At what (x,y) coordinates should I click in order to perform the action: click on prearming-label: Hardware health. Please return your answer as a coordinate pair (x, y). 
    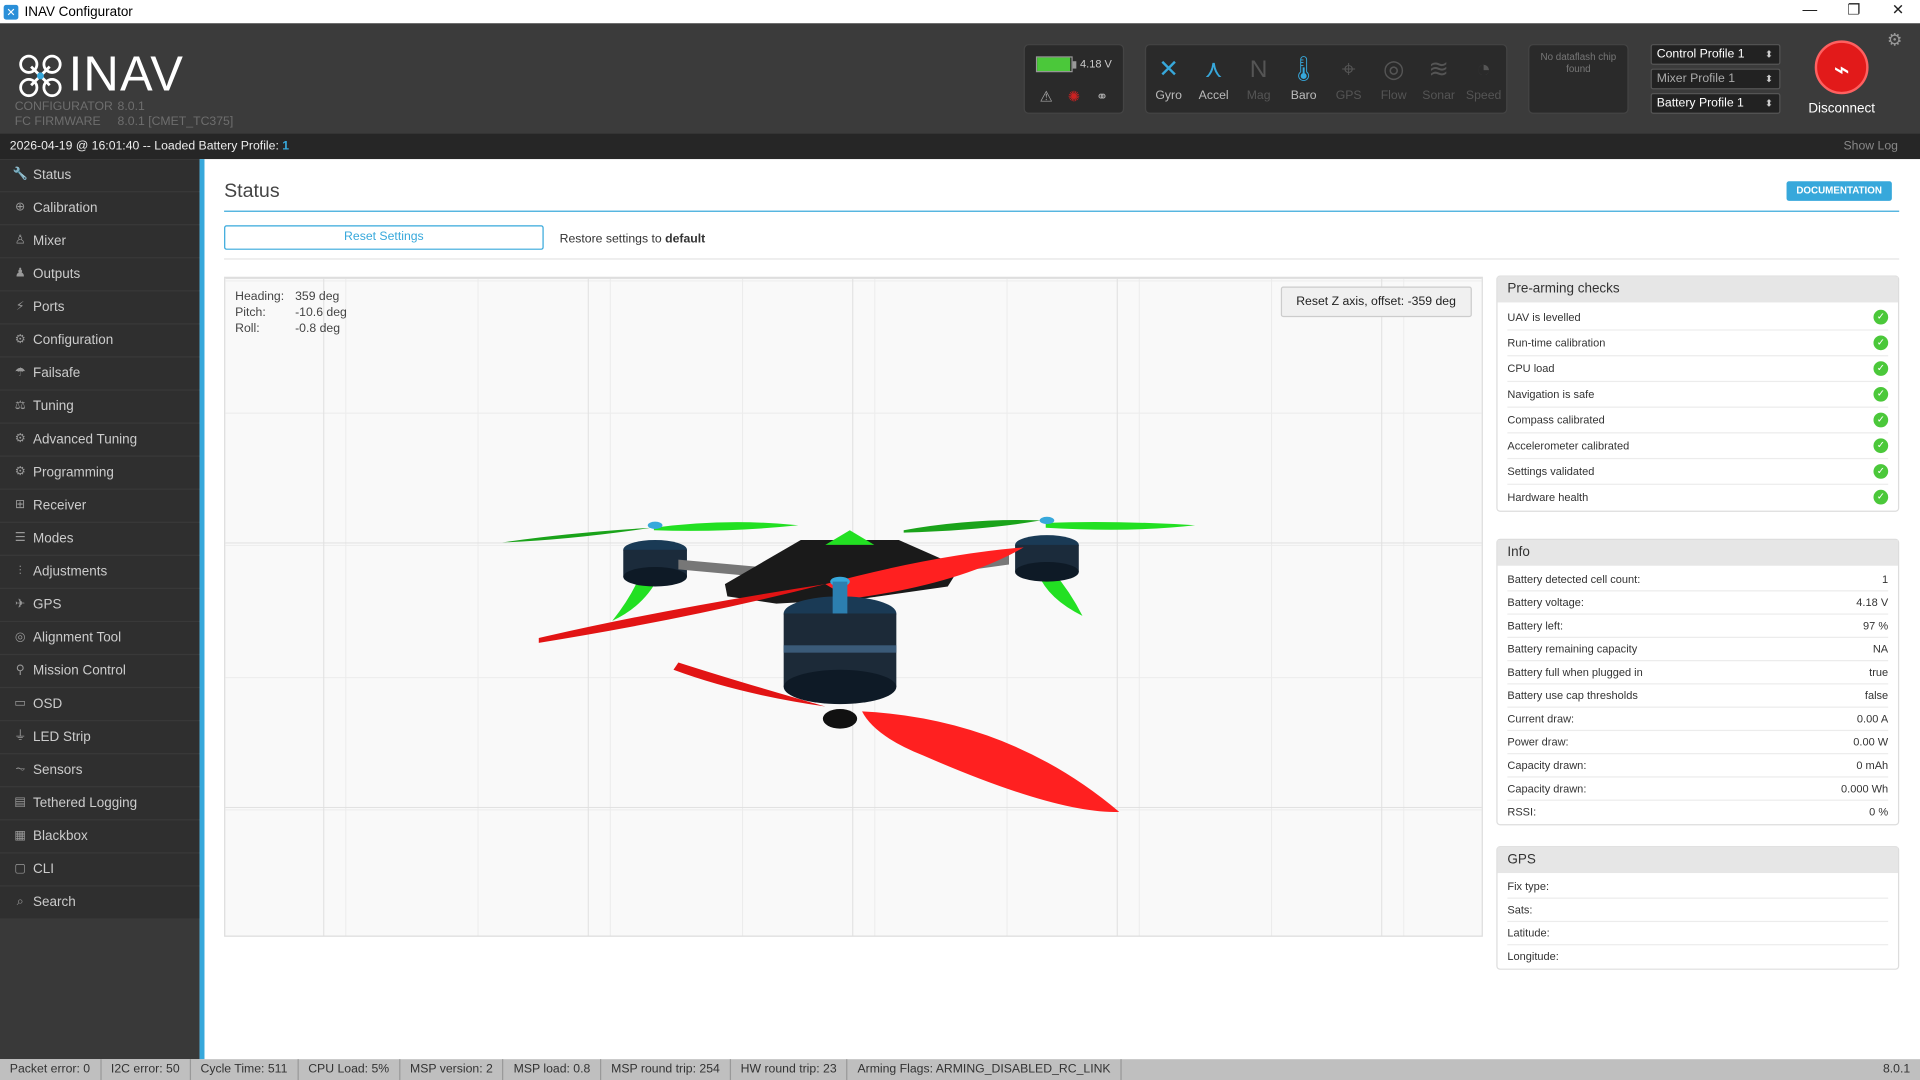
    Looking at the image, I should click on (1548, 497).